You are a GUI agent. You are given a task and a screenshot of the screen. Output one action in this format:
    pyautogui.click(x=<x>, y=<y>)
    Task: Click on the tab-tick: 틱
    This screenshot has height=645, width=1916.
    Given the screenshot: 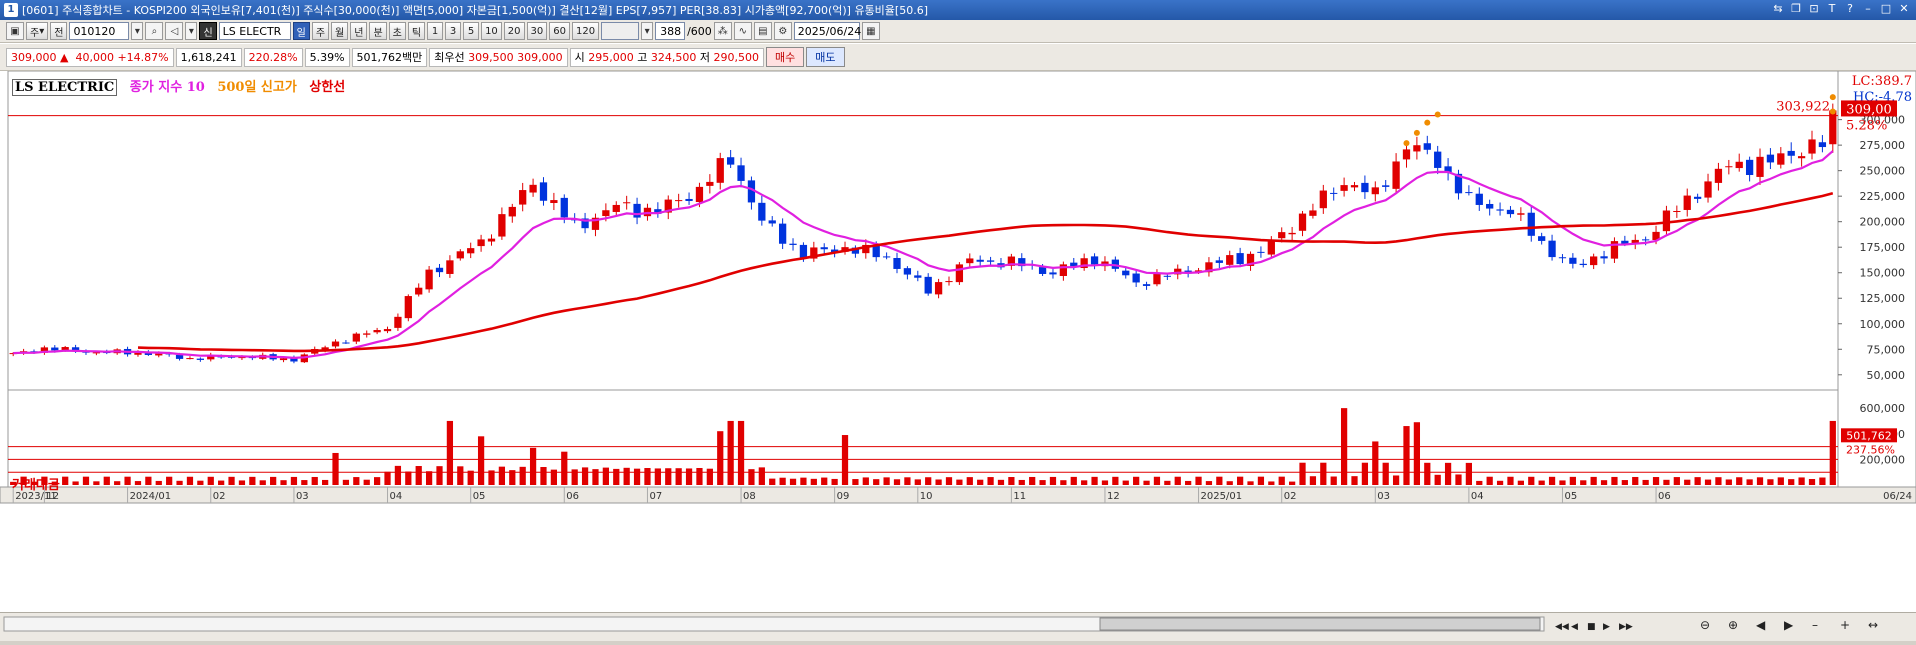 What is the action you would take?
    pyautogui.click(x=416, y=31)
    